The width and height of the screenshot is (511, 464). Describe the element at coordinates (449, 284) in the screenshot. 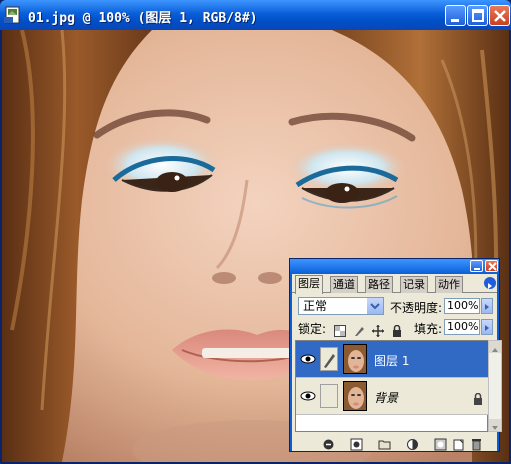

I see `tab-actions: 动作` at that location.